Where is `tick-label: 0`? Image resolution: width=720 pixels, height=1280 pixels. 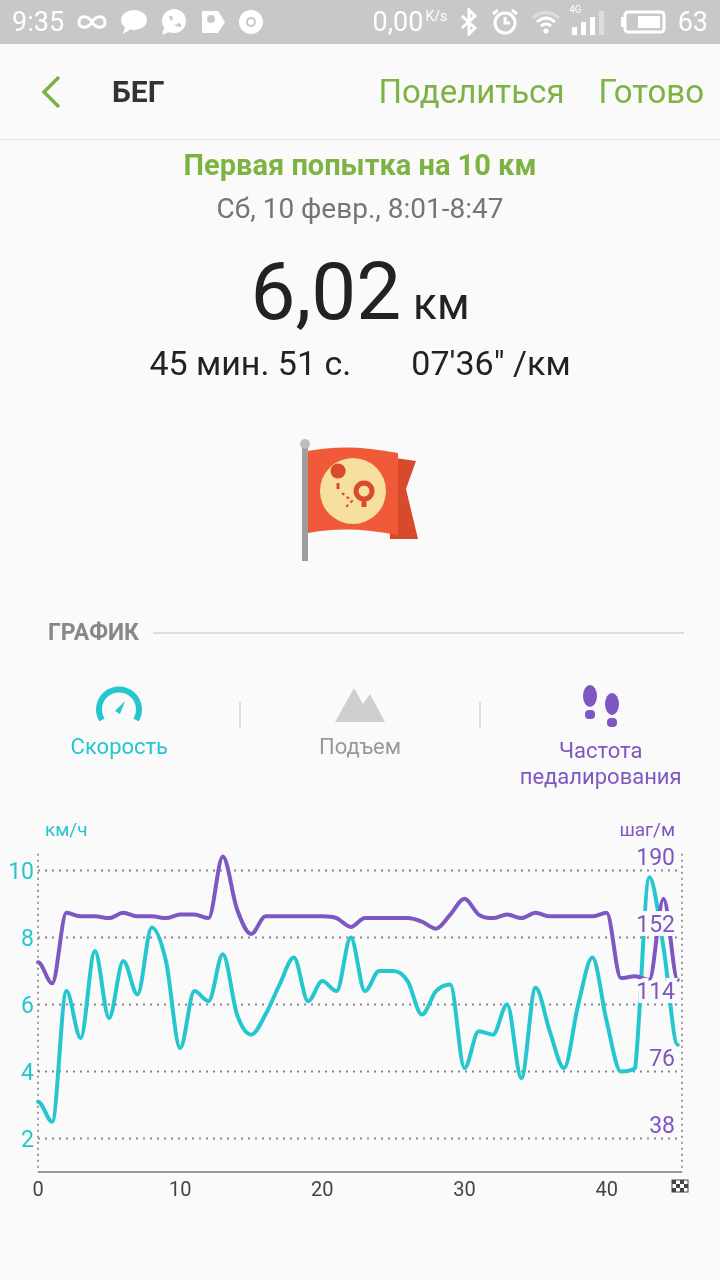 tick-label: 0 is located at coordinates (38, 1187).